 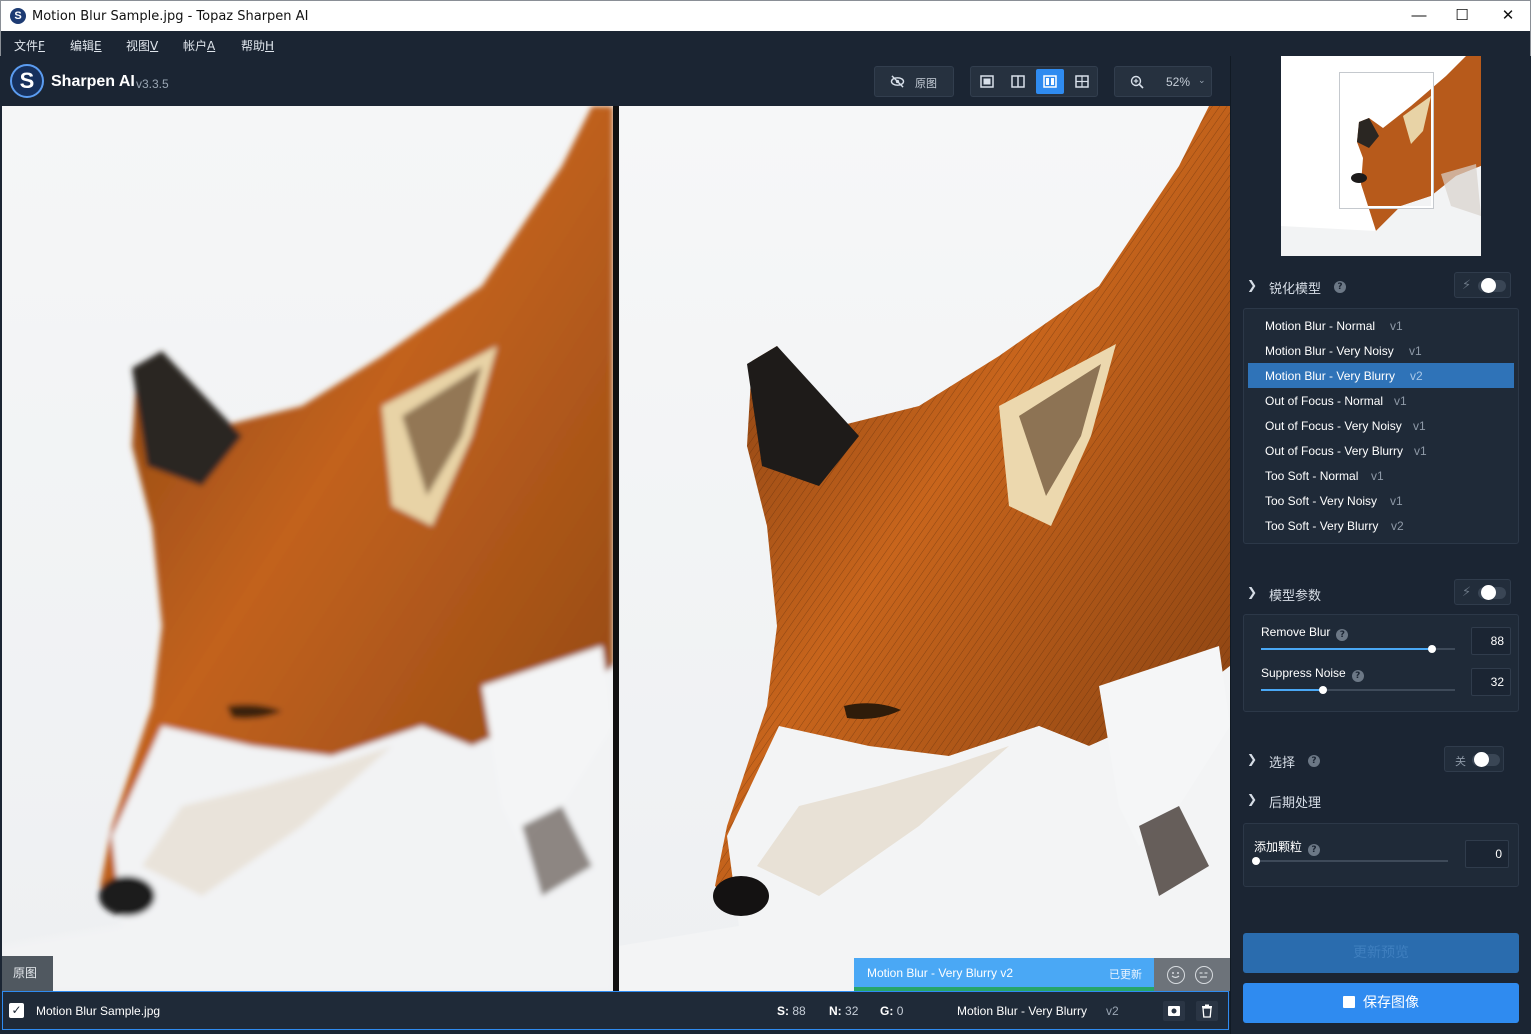 I want to click on quad-view-button, so click(x=1082, y=81).